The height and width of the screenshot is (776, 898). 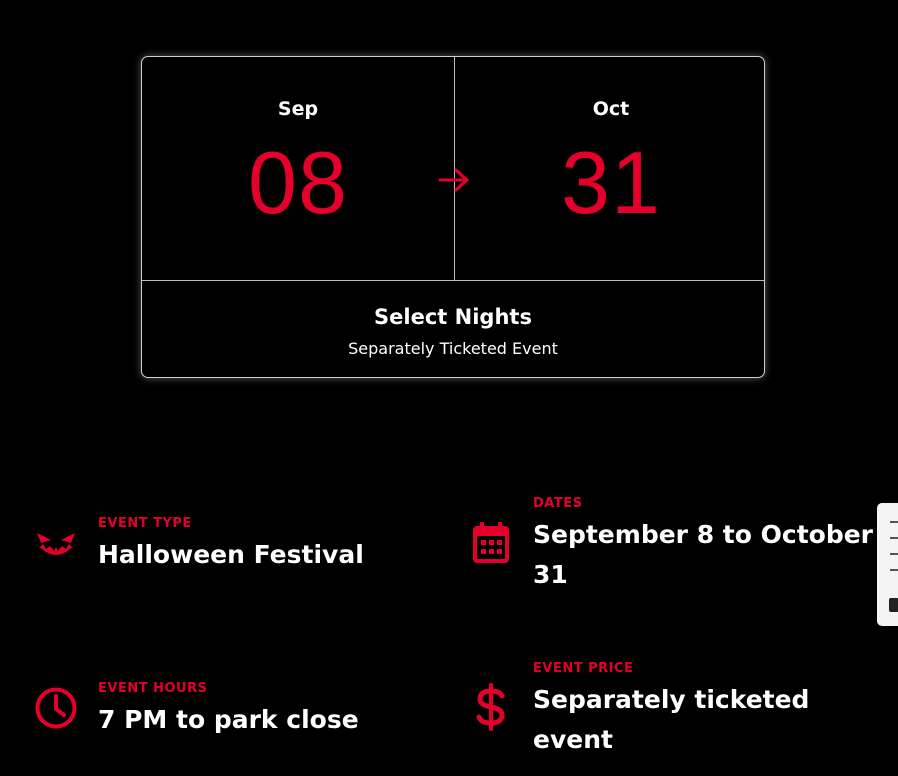 What do you see at coordinates (56, 708) in the screenshot?
I see `clock-icon` at bounding box center [56, 708].